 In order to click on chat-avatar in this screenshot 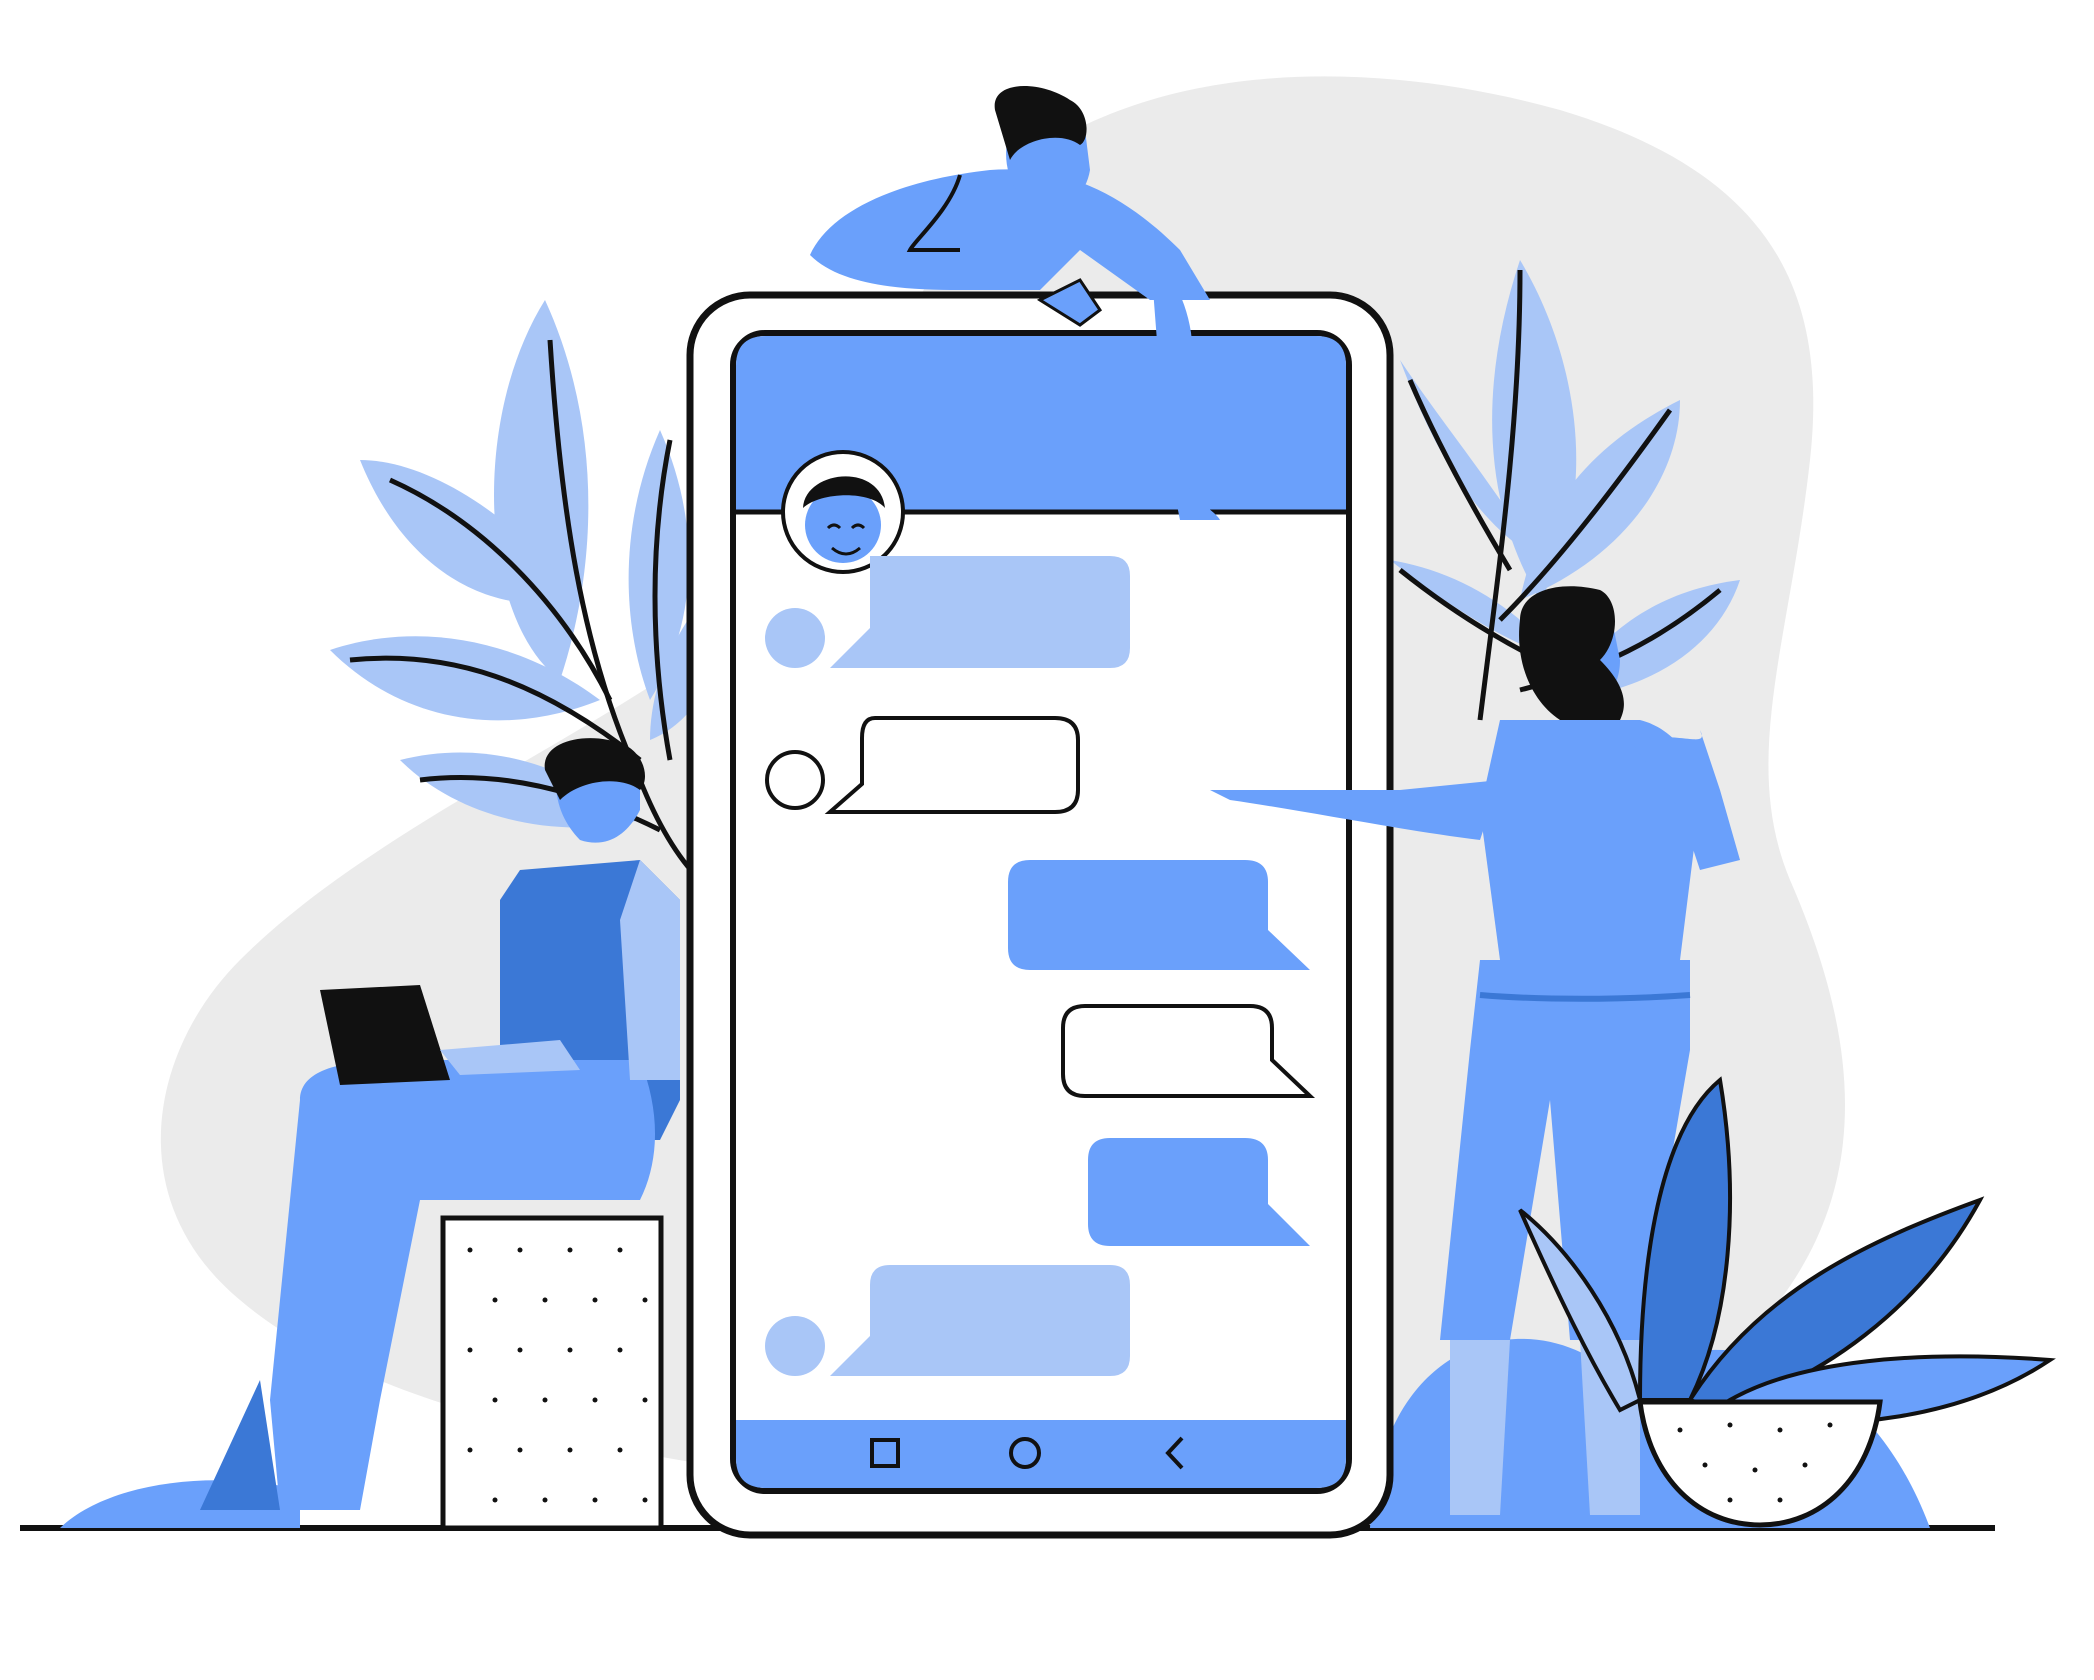, I will do `click(843, 512)`.